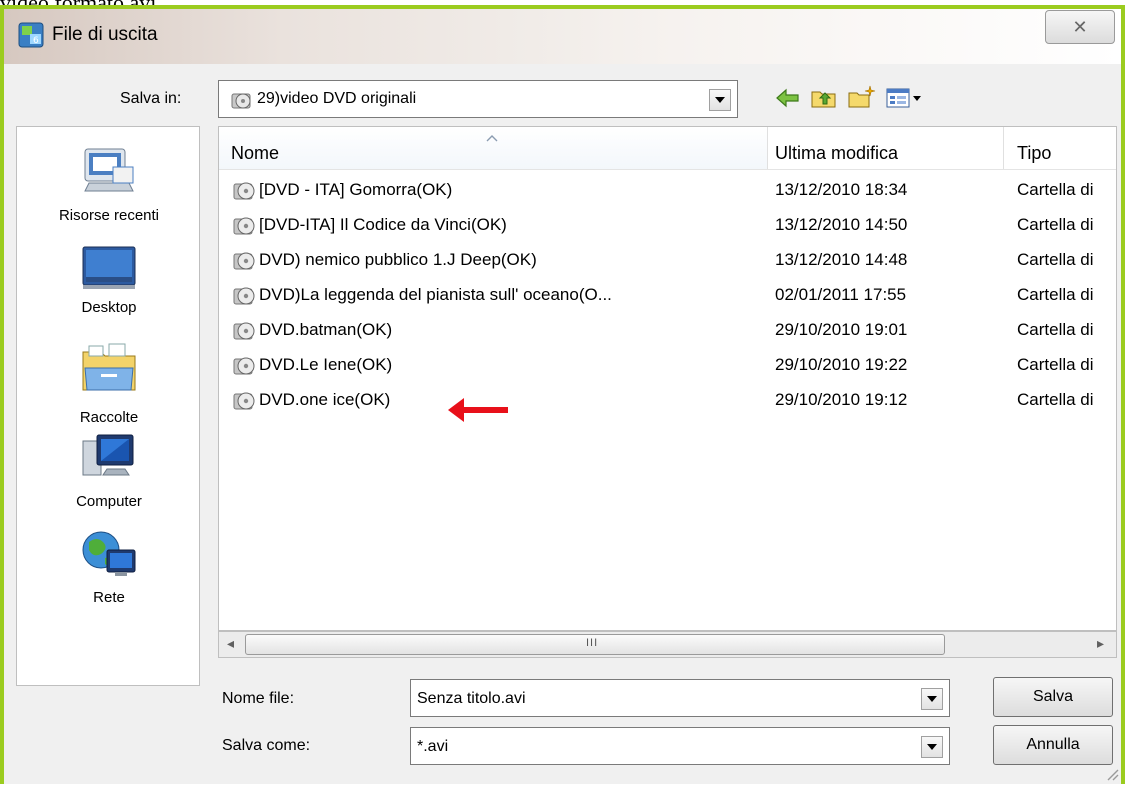  I want to click on new-folder-icon, so click(862, 97).